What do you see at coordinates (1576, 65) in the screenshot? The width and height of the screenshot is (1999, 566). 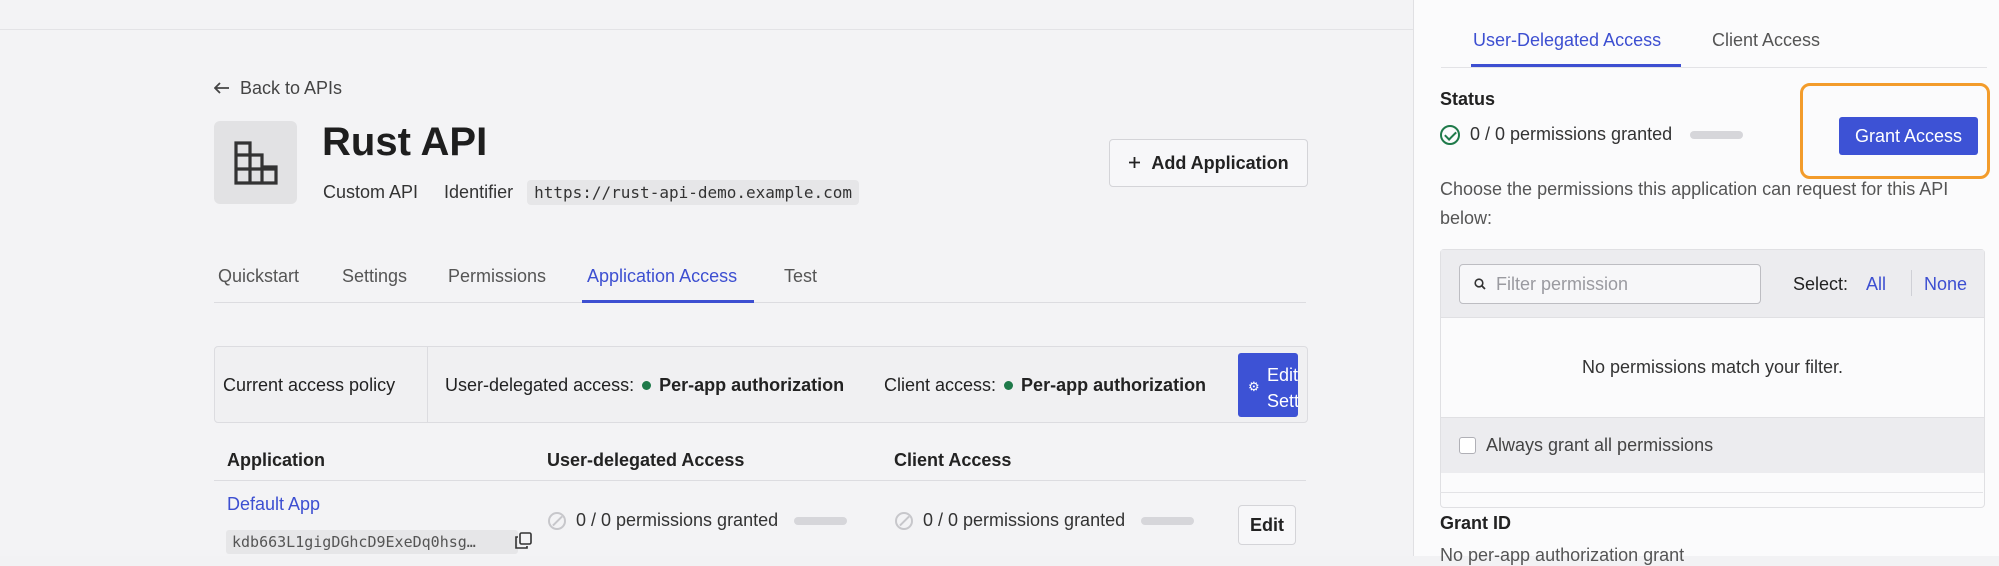 I see `active-panel-tab-indicator` at bounding box center [1576, 65].